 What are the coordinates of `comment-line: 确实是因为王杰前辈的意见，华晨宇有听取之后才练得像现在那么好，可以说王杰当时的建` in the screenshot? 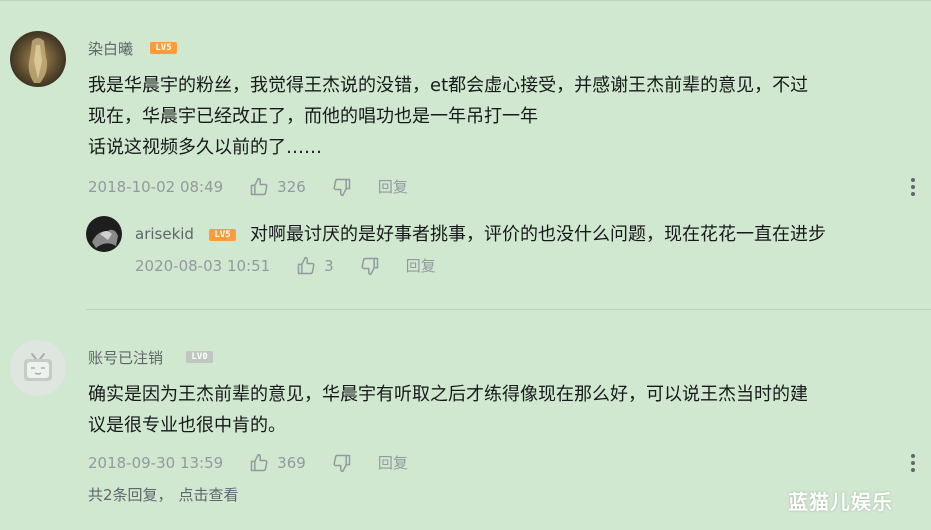 It's located at (448, 394).